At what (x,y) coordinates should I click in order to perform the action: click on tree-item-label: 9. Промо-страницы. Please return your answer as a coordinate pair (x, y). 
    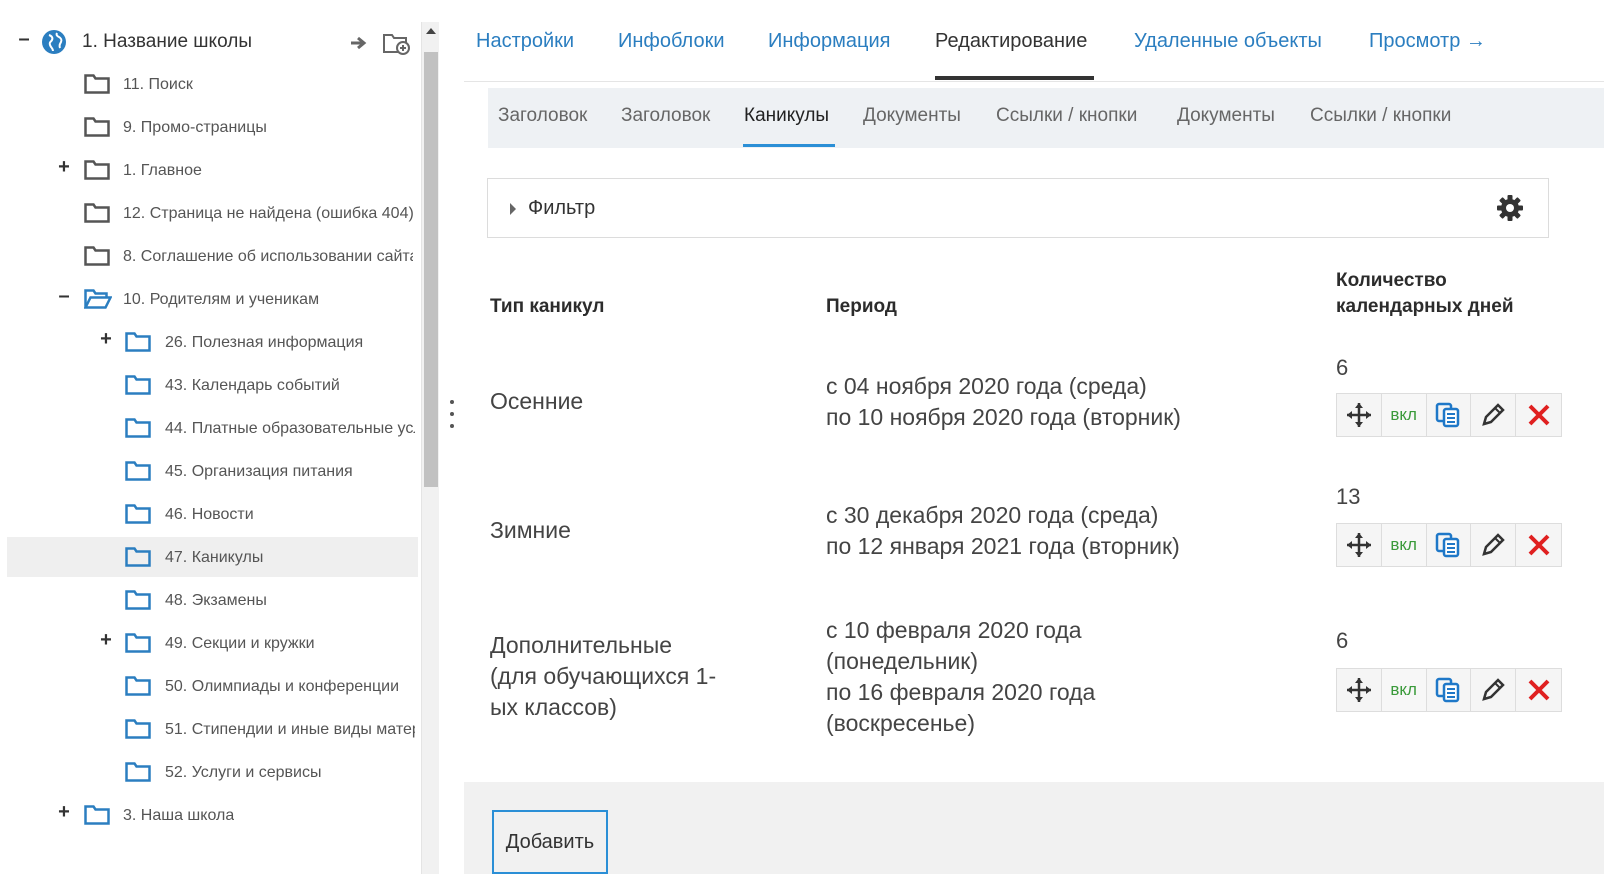
    Looking at the image, I should click on (195, 127).